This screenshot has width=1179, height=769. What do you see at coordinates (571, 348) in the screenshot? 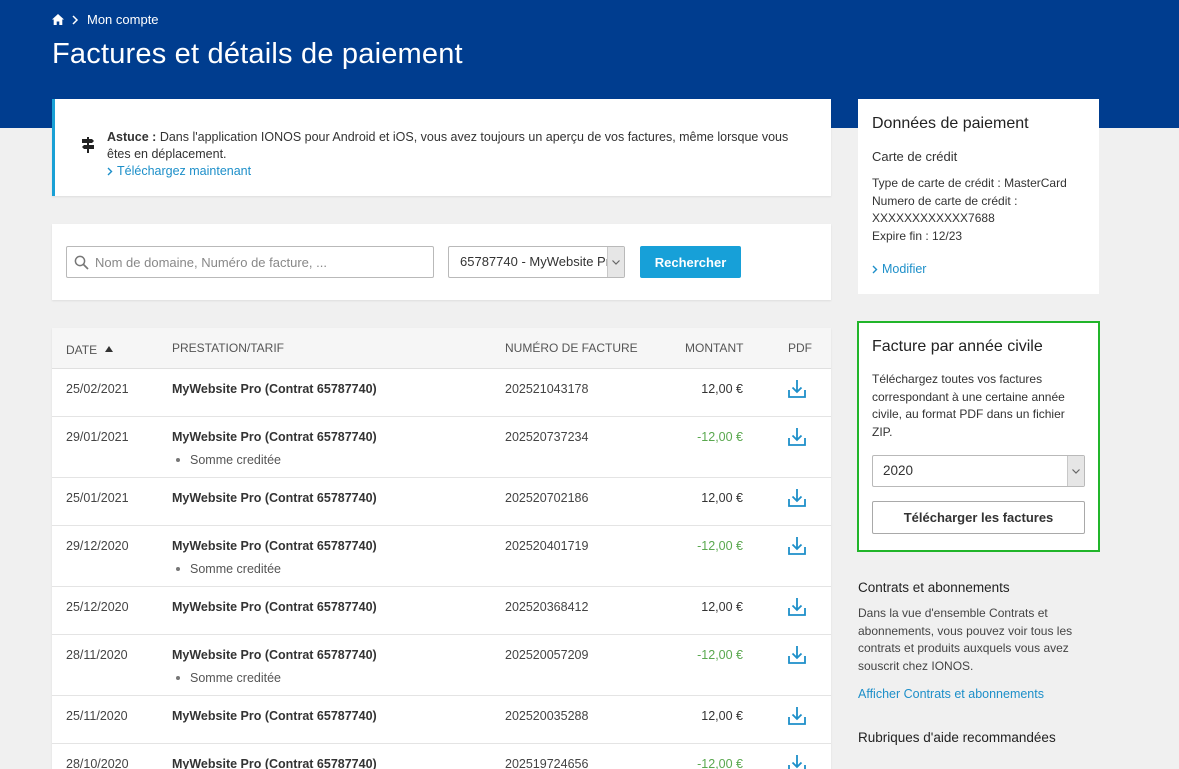
I see `column-header-invoice: NUMÉRO DE FACTURE` at bounding box center [571, 348].